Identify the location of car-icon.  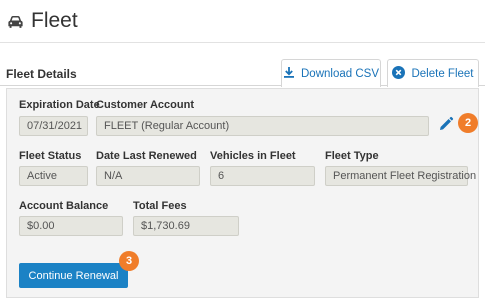
(15, 21).